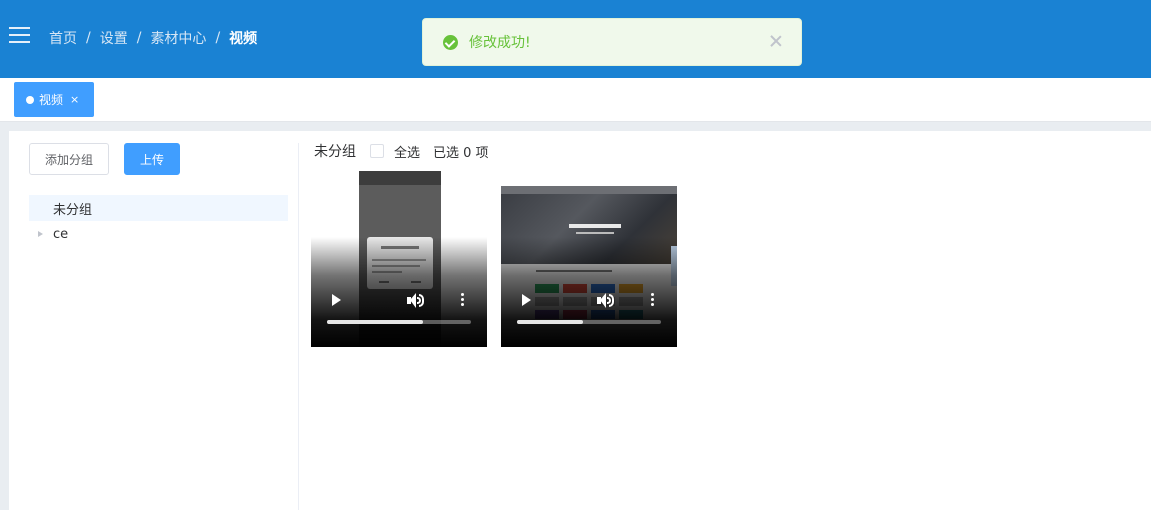  What do you see at coordinates (73, 210) in the screenshot?
I see `tree-item-label: 未分组` at bounding box center [73, 210].